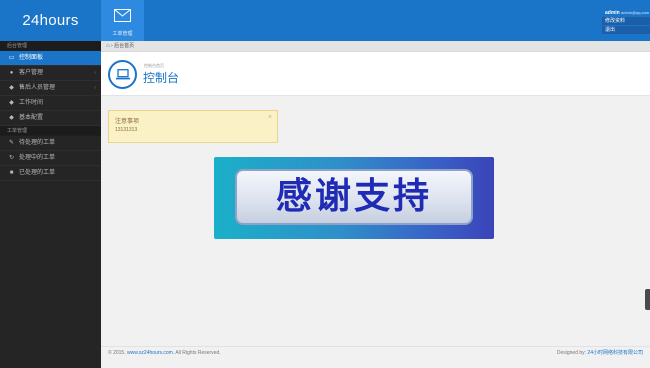 The height and width of the screenshot is (368, 650). I want to click on briefcase-icon: ■, so click(11, 173).